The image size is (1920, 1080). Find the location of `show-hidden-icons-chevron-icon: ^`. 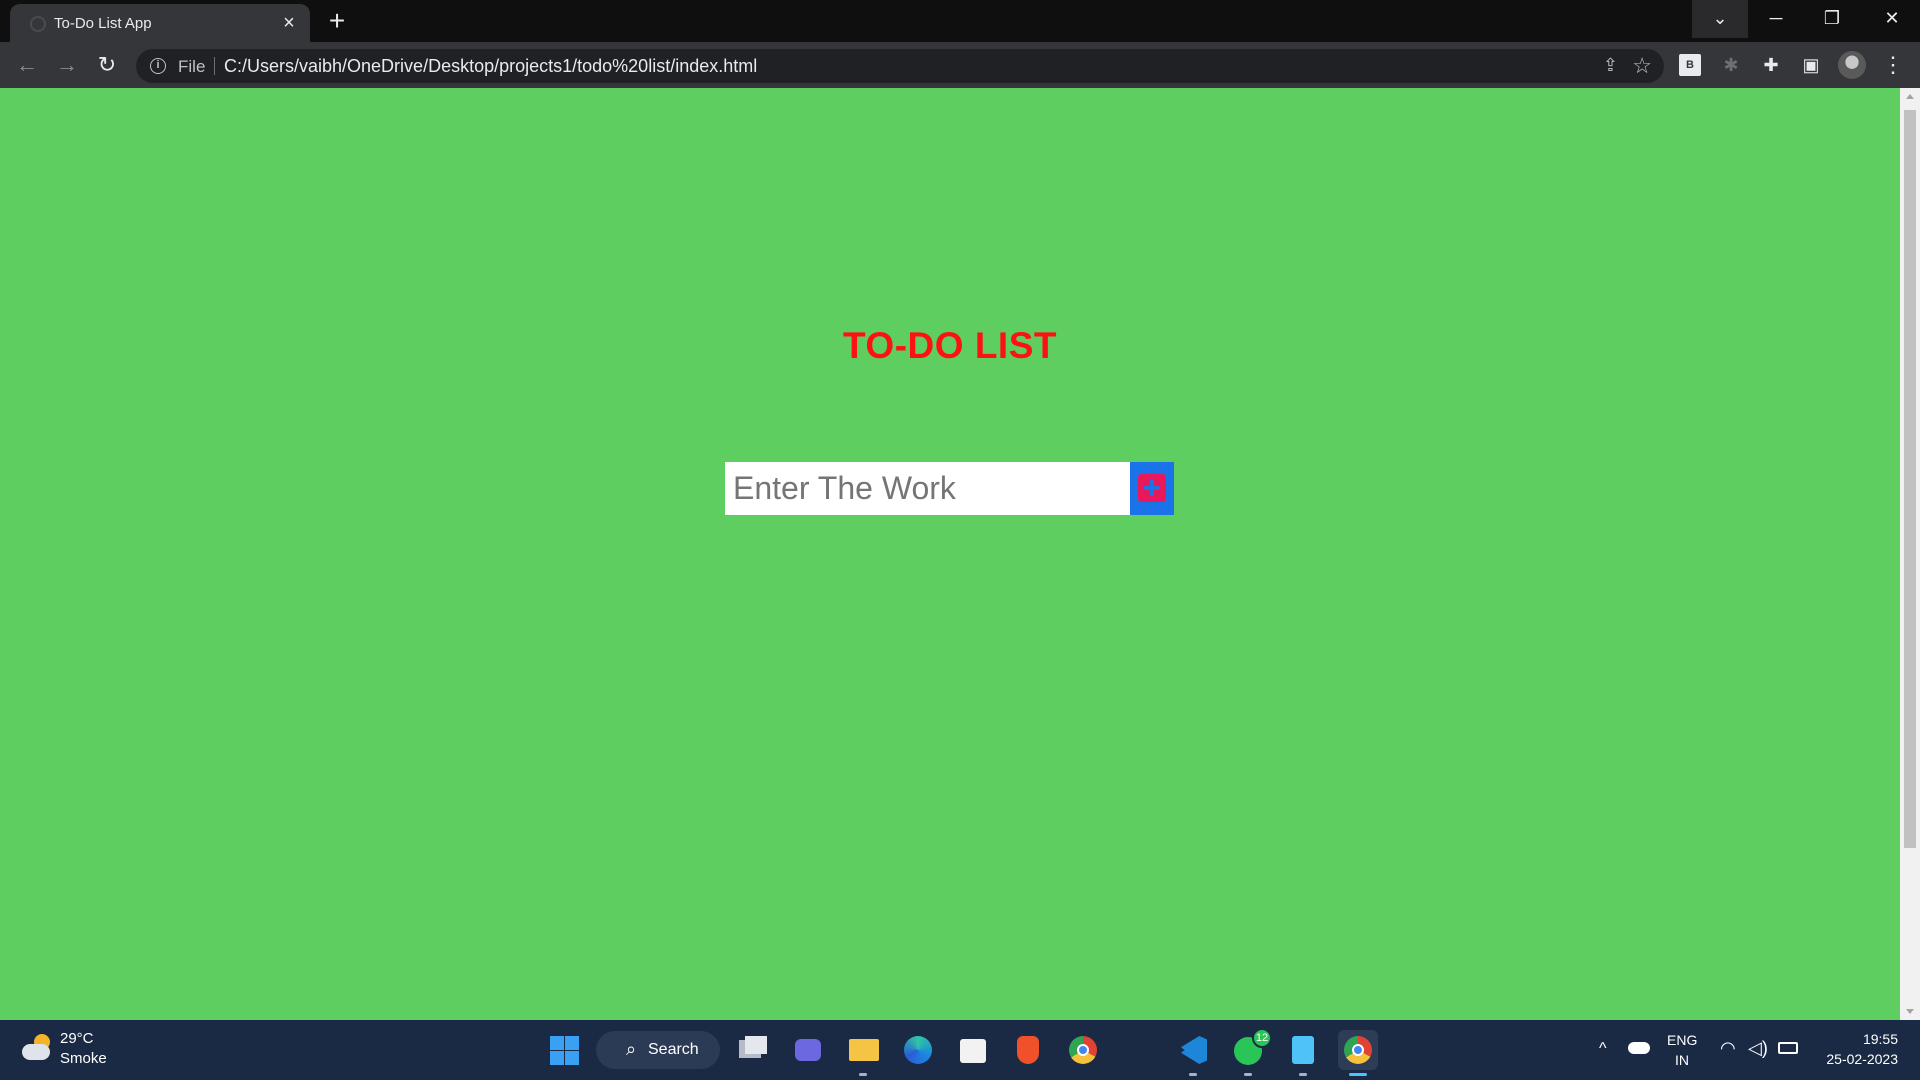

show-hidden-icons-chevron-icon: ^ is located at coordinates (1603, 1049).